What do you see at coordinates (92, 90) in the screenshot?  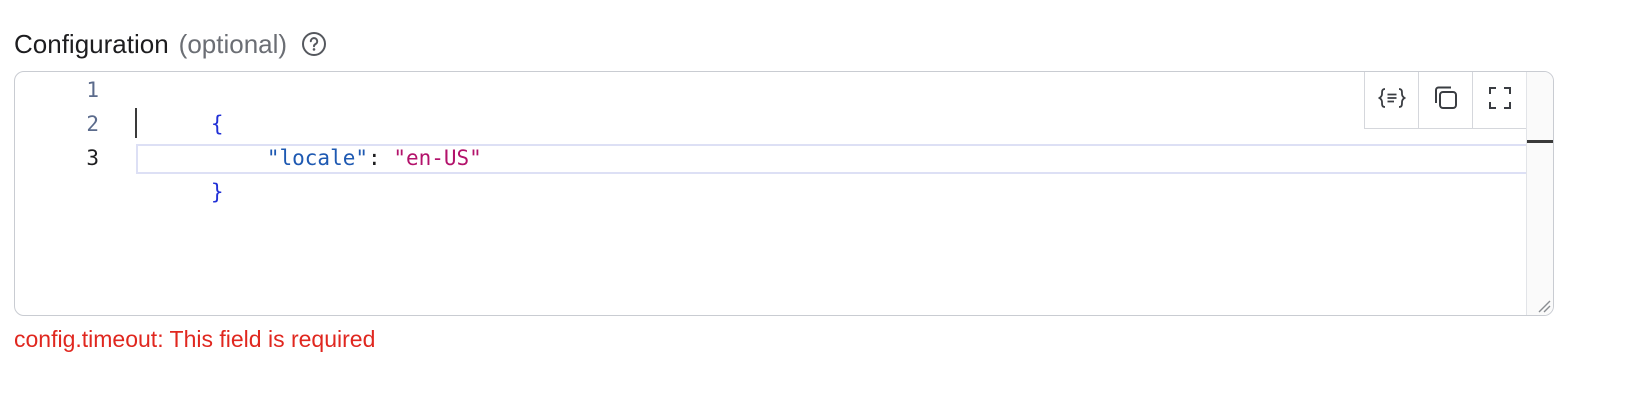 I see `line-number: 1` at bounding box center [92, 90].